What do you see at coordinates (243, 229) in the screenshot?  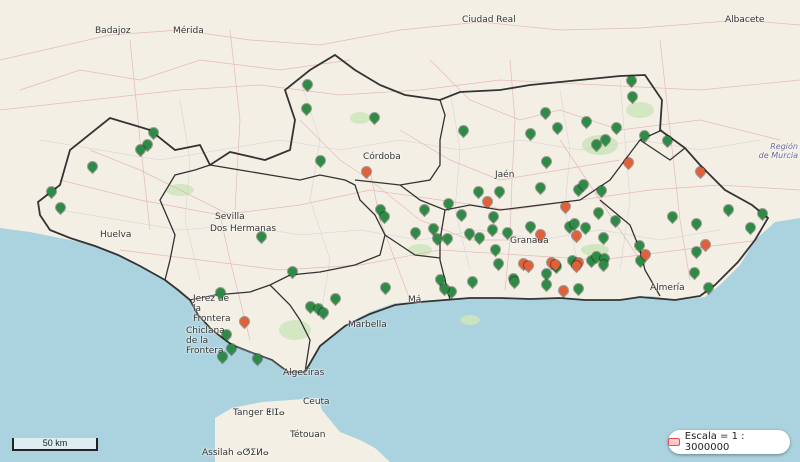 I see `place-dos-hermanas: Dos Hermanas` at bounding box center [243, 229].